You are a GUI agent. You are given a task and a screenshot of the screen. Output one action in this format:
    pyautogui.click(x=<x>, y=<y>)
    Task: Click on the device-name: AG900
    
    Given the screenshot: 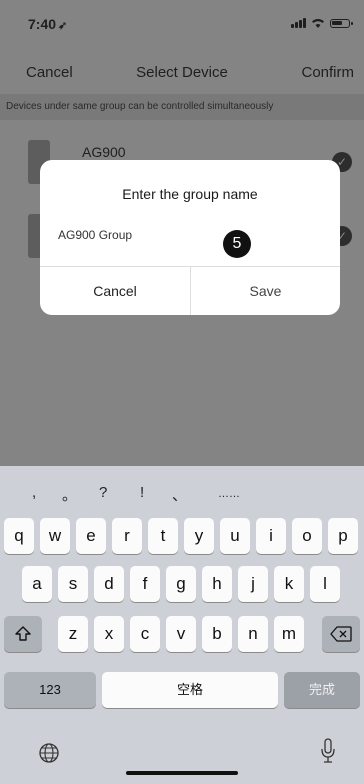 What is the action you would take?
    pyautogui.click(x=104, y=152)
    